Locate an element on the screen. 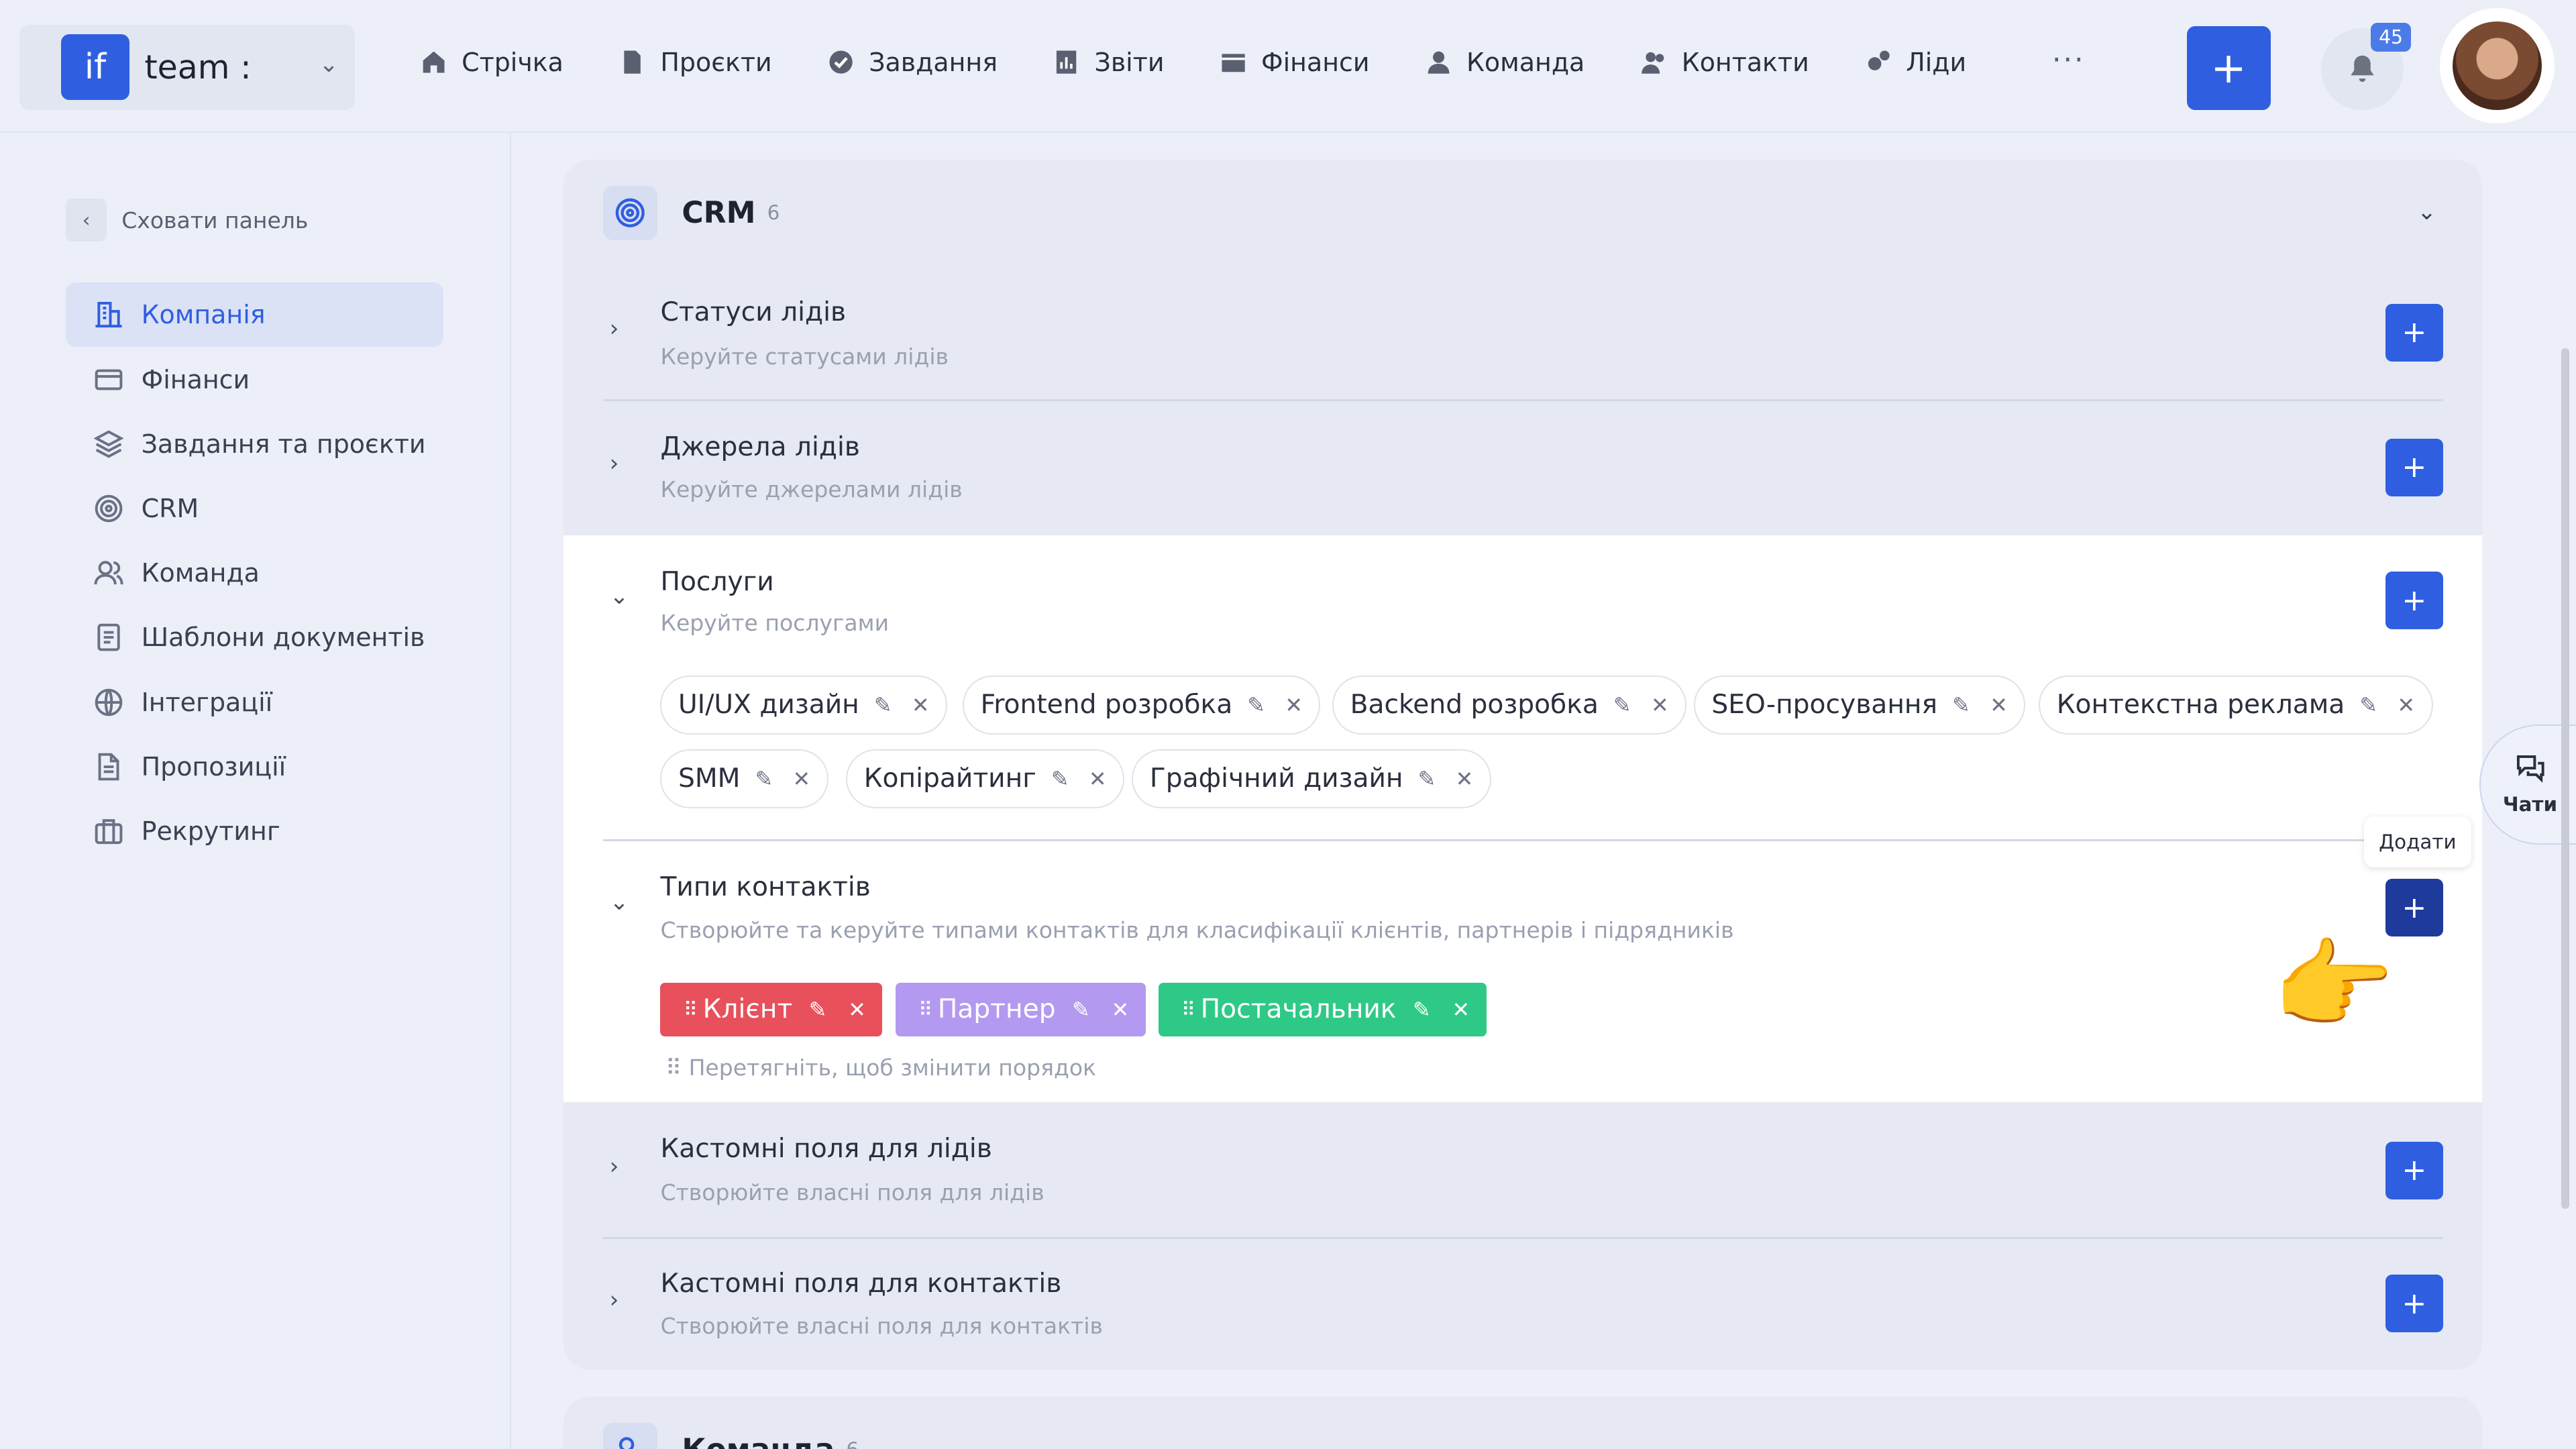  sidebar-item-crm: CRM is located at coordinates (254, 508).